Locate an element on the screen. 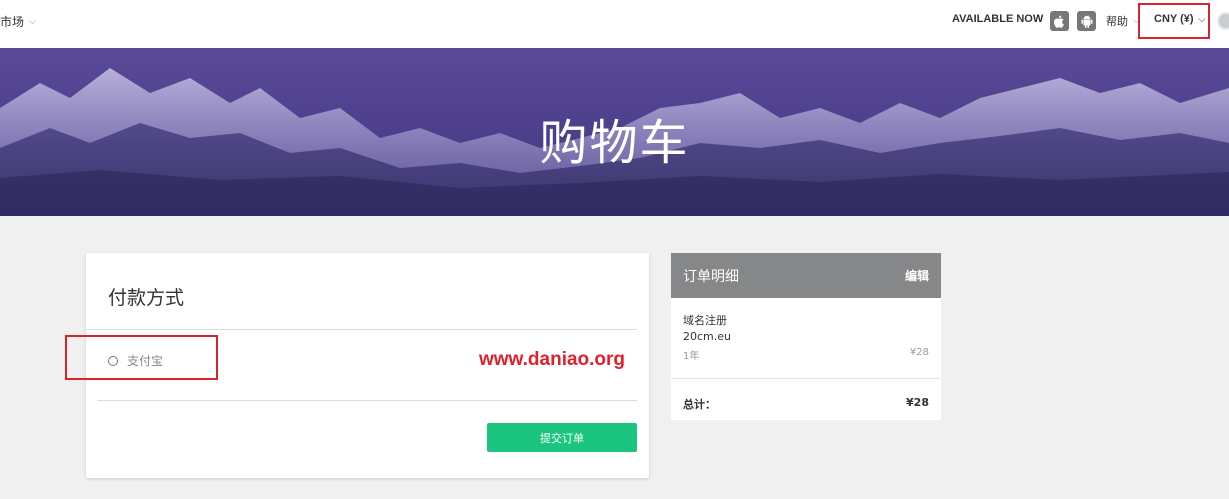 Image resolution: width=1229 pixels, height=499 pixels. submit-order-button: 提交订单 is located at coordinates (562, 437).